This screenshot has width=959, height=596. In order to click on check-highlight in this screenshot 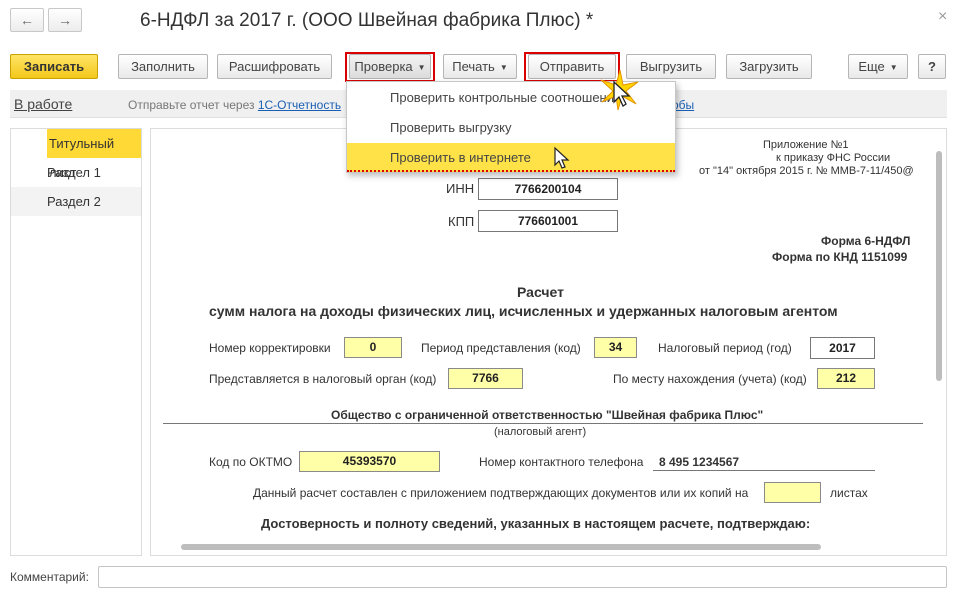, I will do `click(390, 67)`.